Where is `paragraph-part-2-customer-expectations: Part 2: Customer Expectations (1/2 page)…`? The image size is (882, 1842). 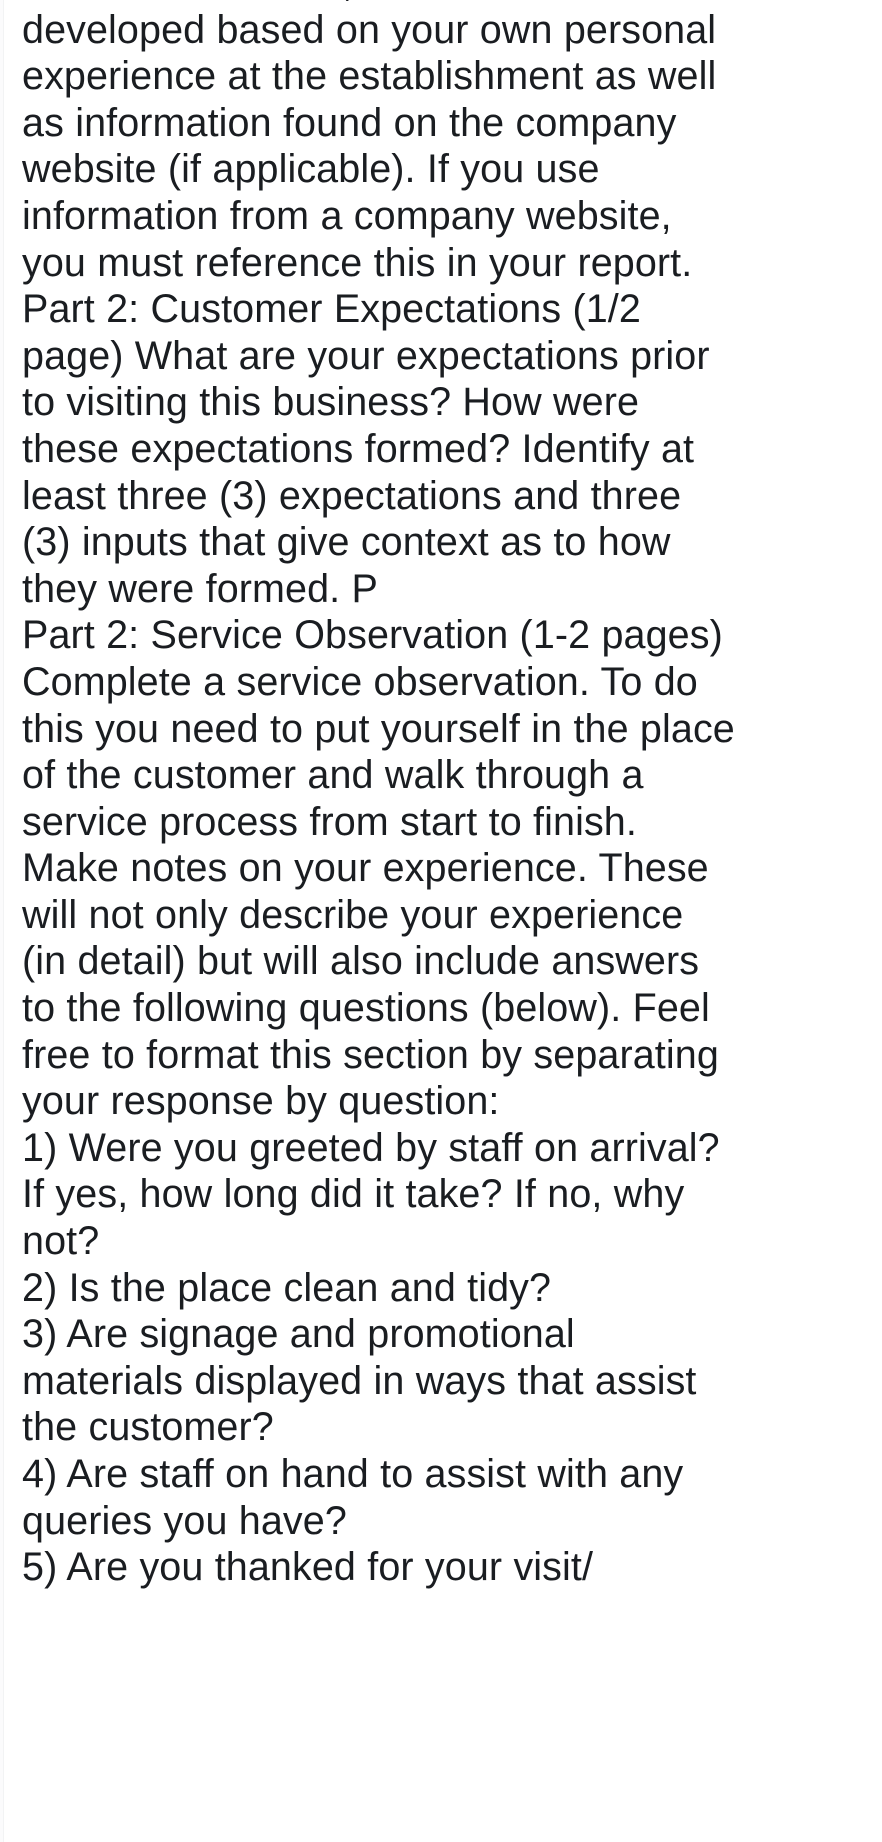
paragraph-part-2-customer-expectations: Part 2: Customer Expectations (1/2 page)… is located at coordinates (371, 449).